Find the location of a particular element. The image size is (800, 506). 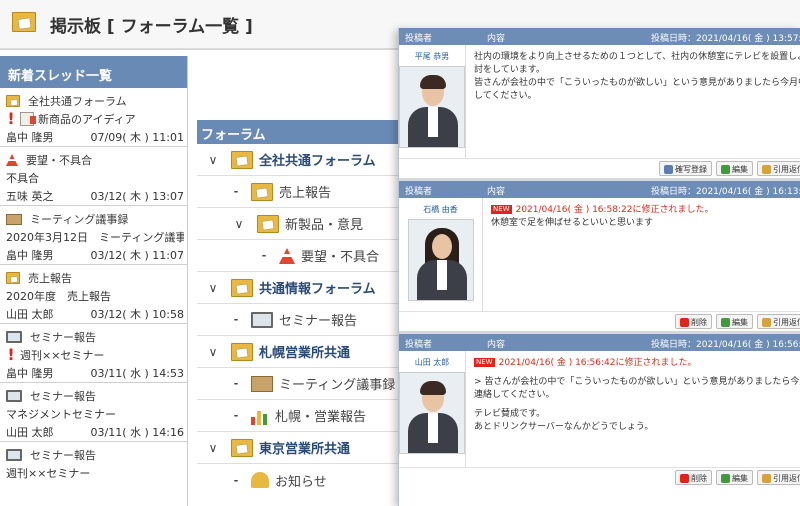

tree-item: ∨ 全社共通フォーラム is located at coordinates (307, 160).